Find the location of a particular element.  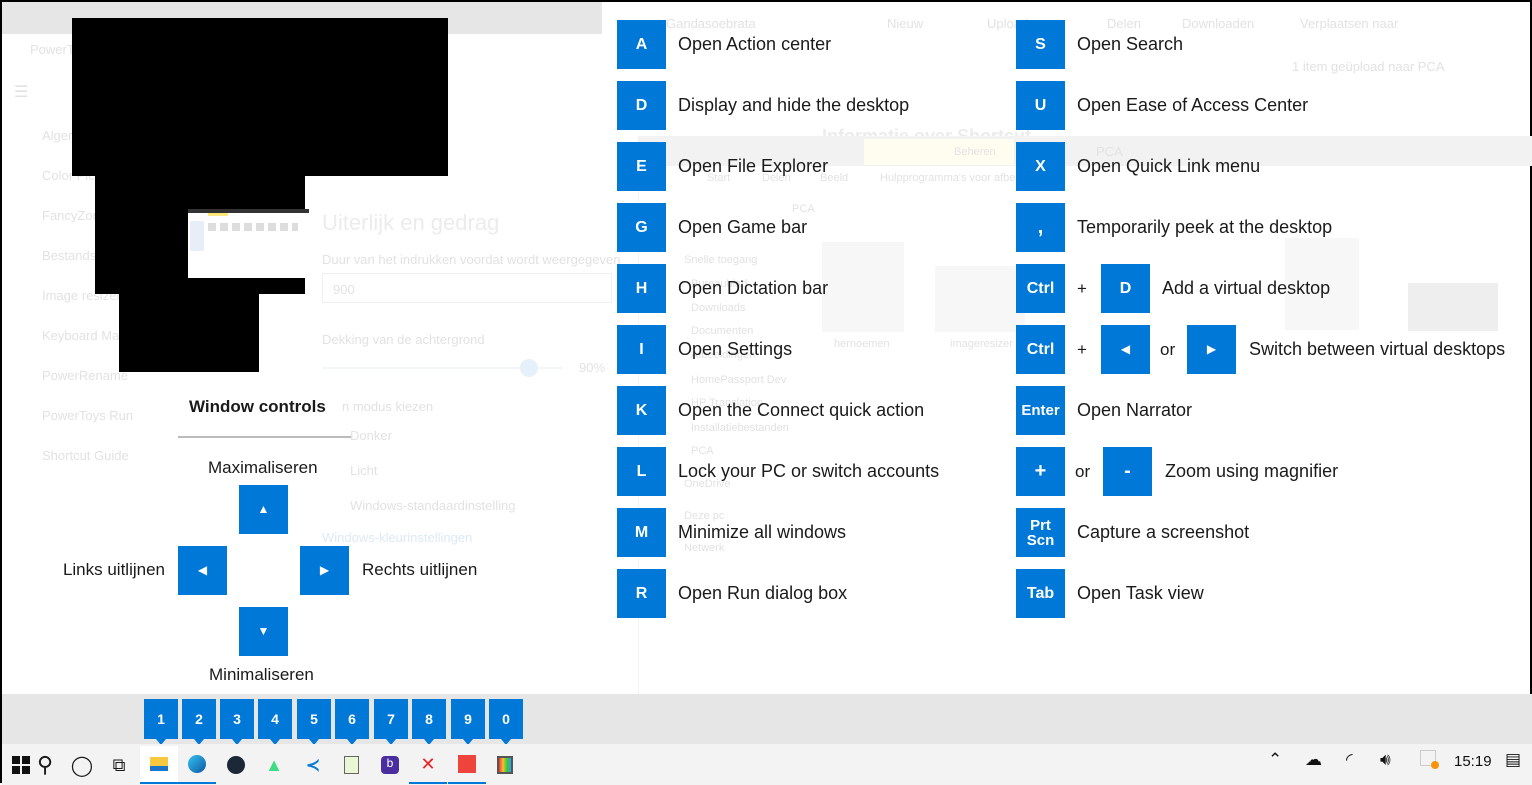

android-studio-icon: ▲ is located at coordinates (274, 765).